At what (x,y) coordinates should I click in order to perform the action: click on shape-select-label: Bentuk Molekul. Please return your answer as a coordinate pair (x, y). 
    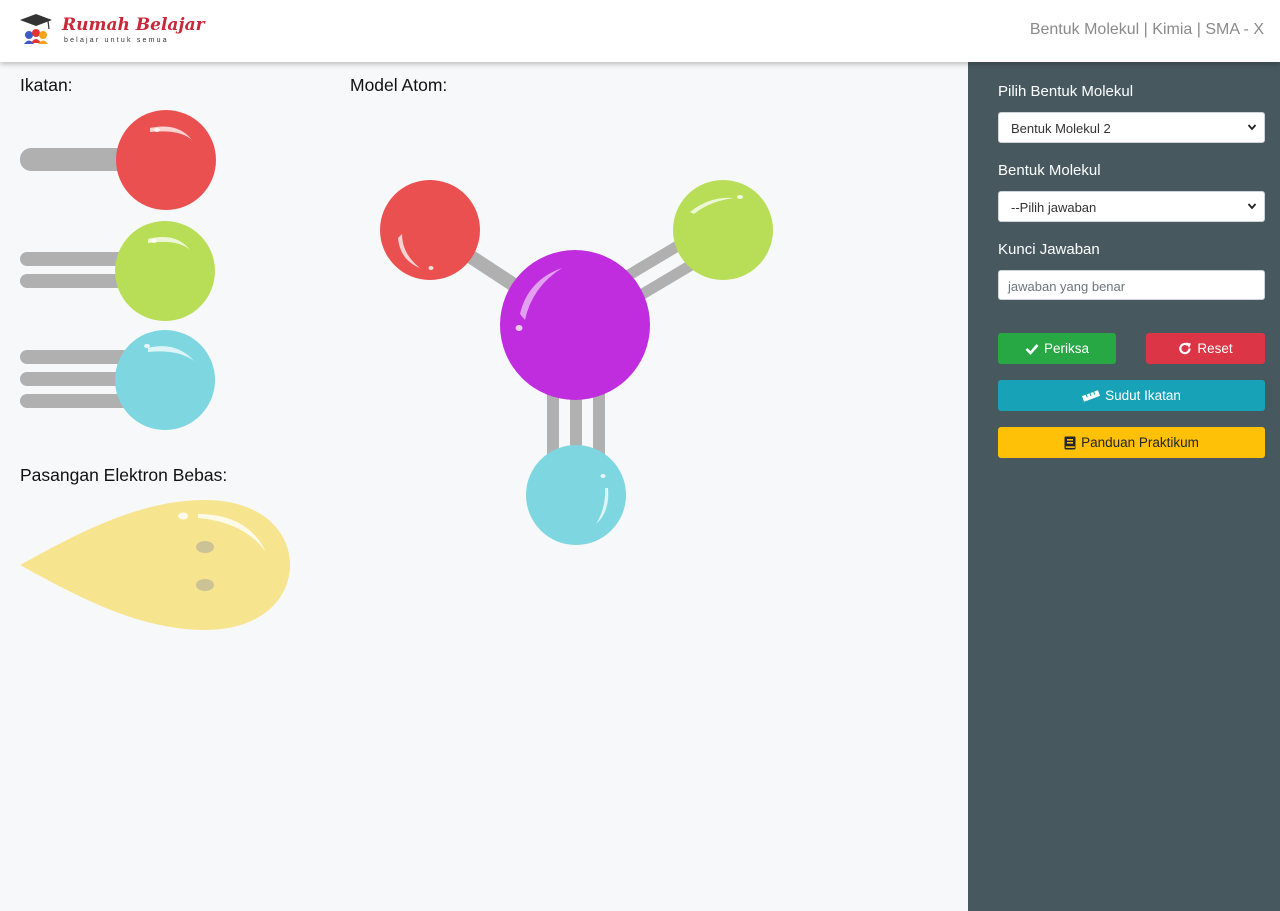
    Looking at the image, I should click on (1049, 170).